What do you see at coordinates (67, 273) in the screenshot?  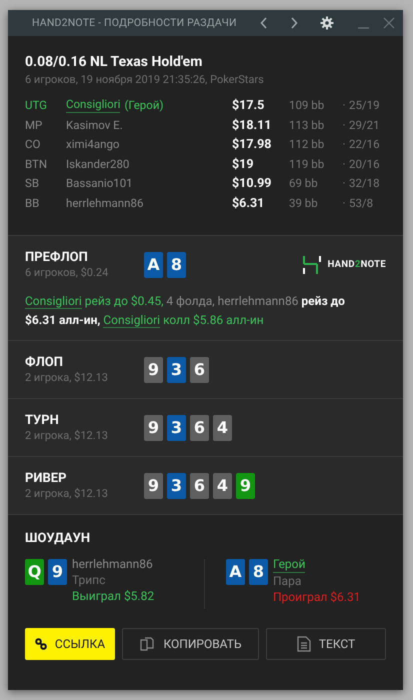 I see `street-info: 6 игроков, $0.24` at bounding box center [67, 273].